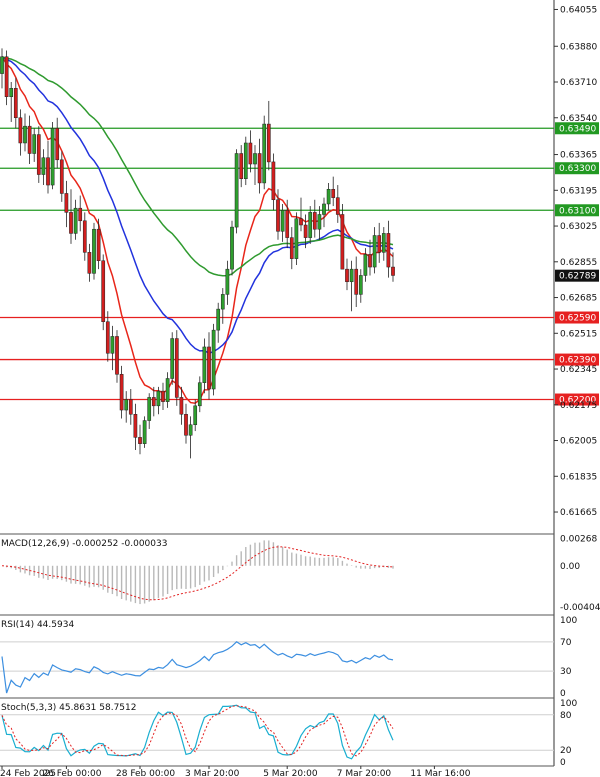 Image resolution: width=600 pixels, height=777 pixels. Describe the element at coordinates (578, 477) in the screenshot. I see `price-tick-label: 0.61835` at that location.